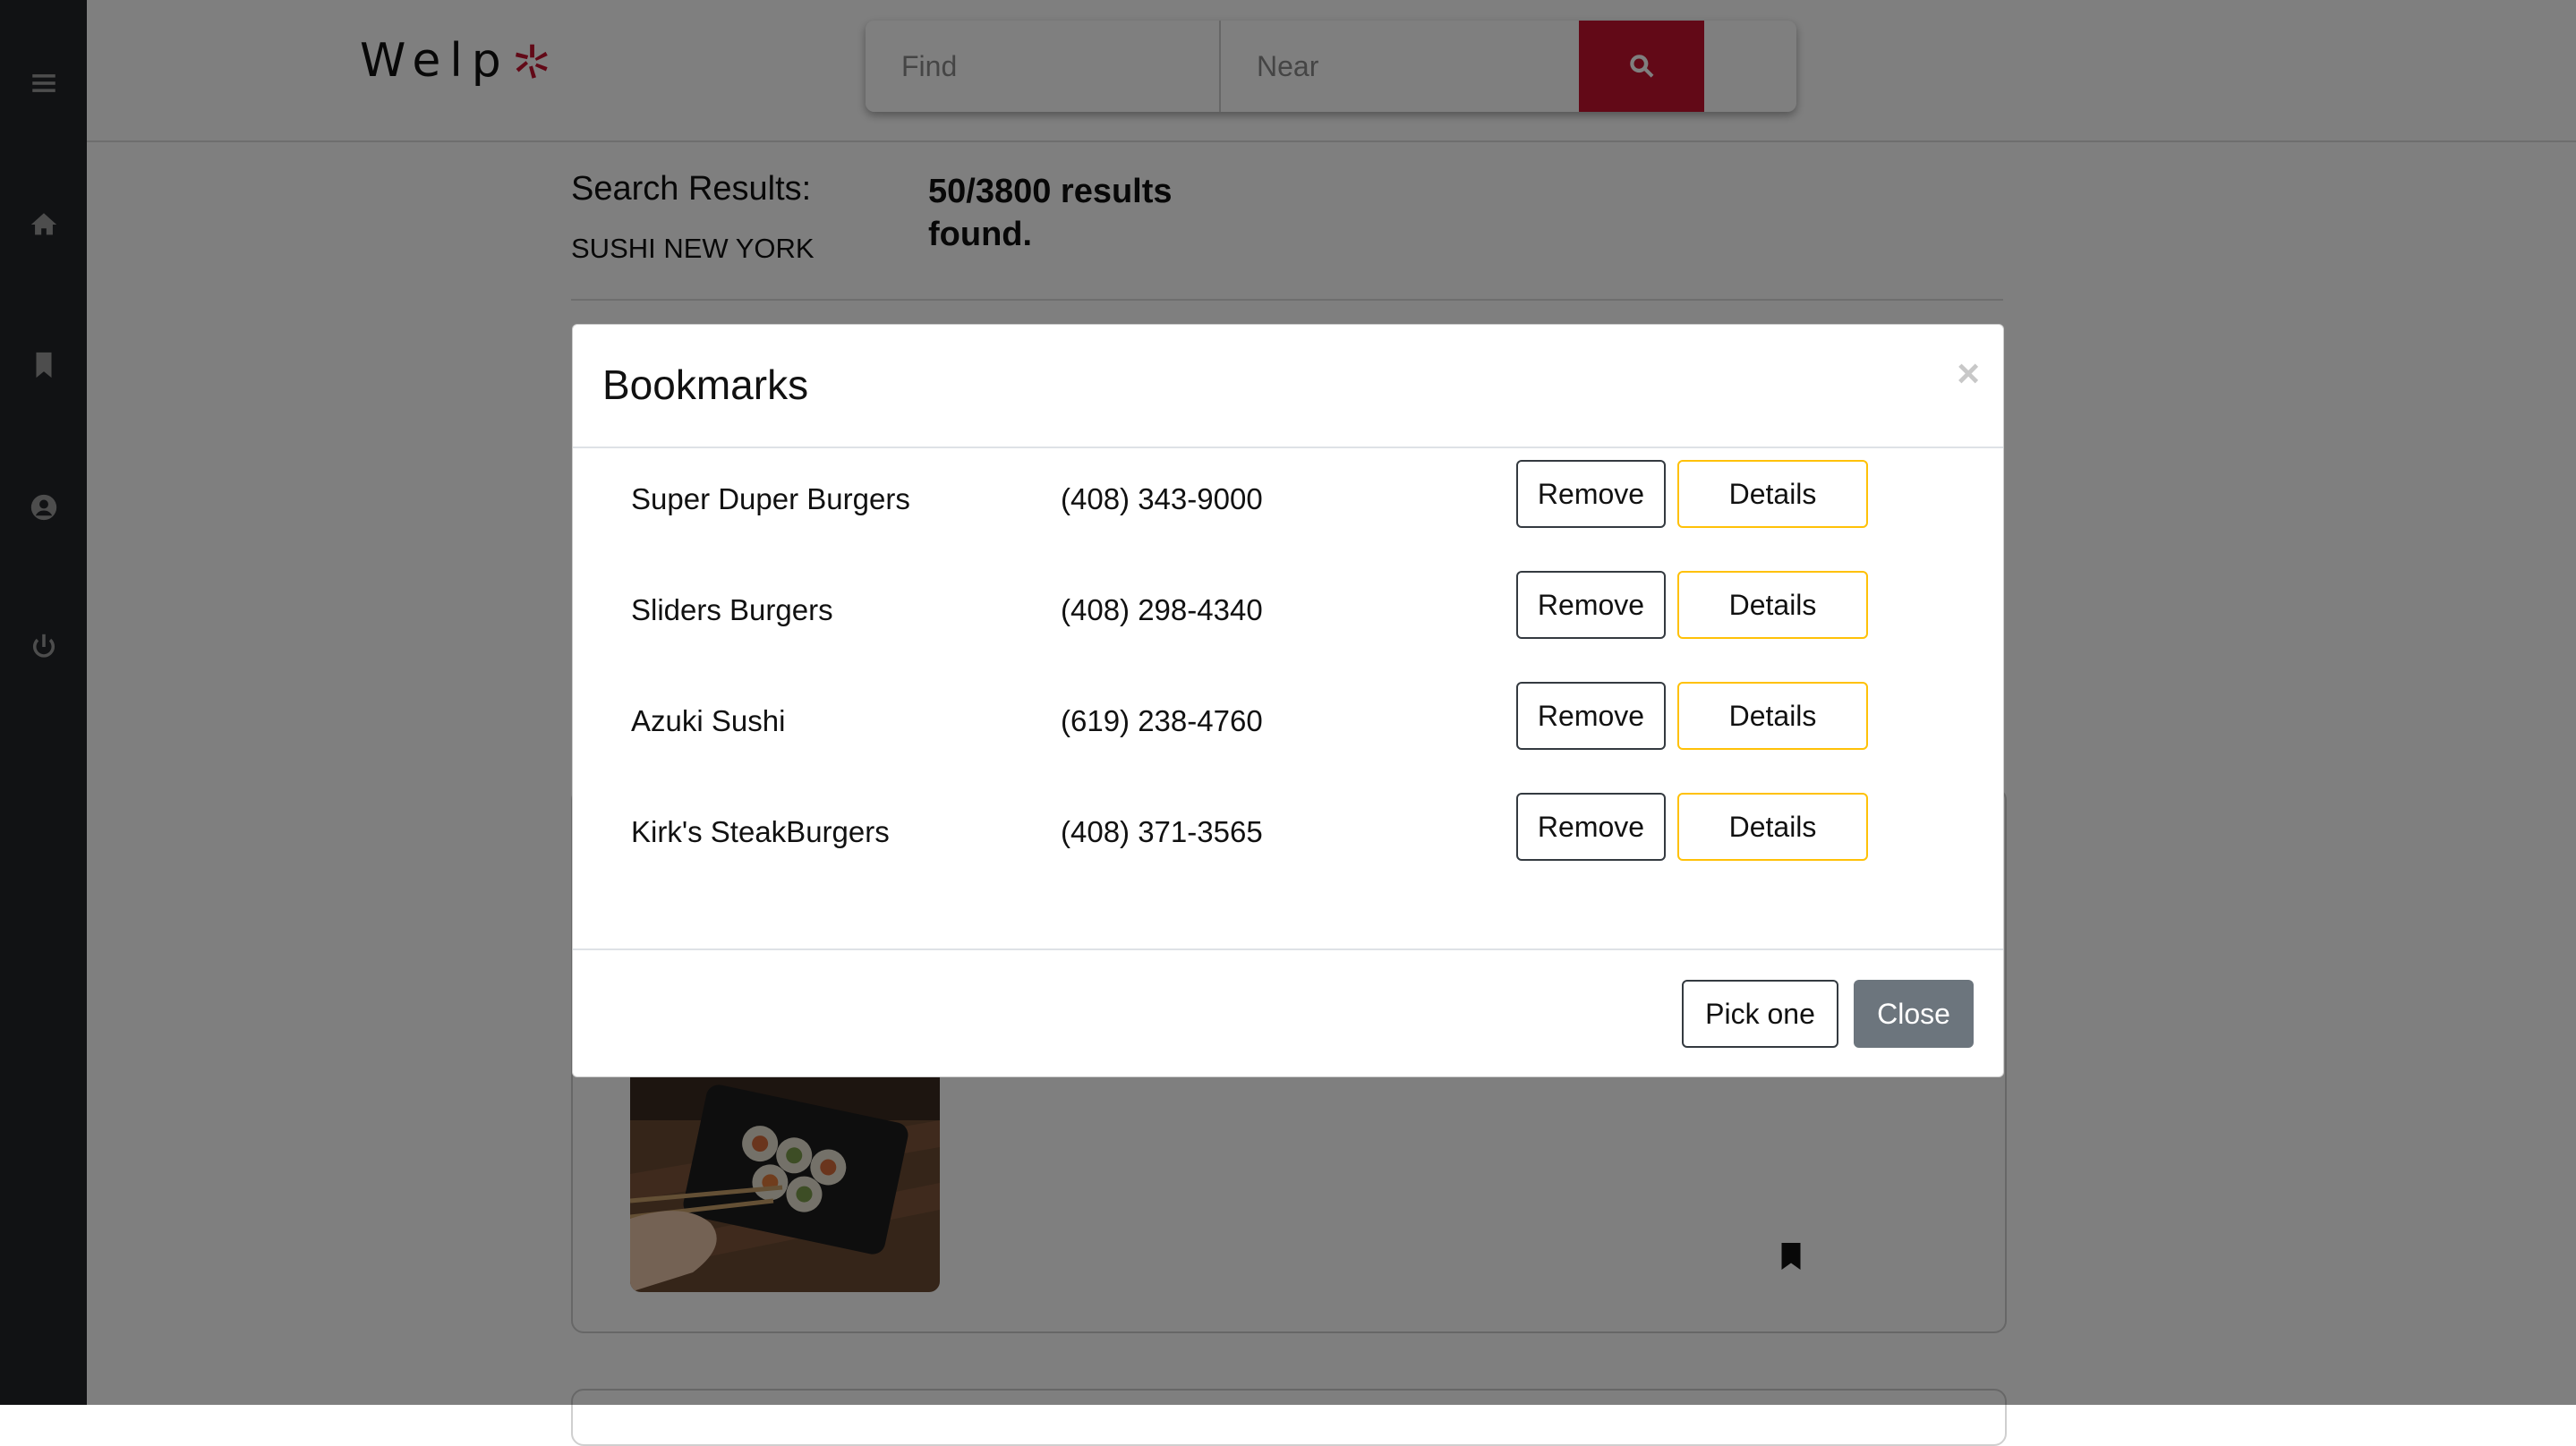  Describe the element at coordinates (770, 498) in the screenshot. I see `bookmark-name: Super Duper Burgers` at that location.